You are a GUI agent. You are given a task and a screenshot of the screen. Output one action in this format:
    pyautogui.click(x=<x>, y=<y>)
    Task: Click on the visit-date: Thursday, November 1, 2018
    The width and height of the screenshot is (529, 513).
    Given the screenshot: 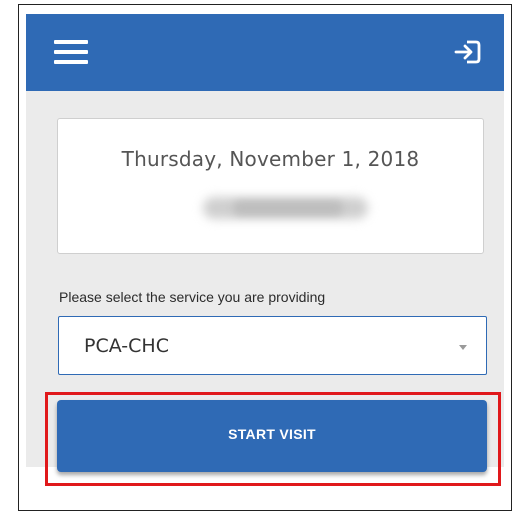 What is the action you would take?
    pyautogui.click(x=270, y=159)
    